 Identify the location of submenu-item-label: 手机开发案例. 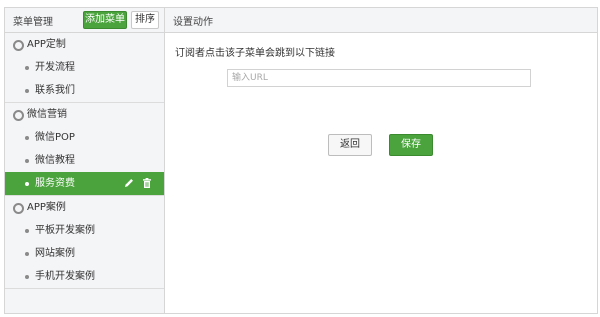
(65, 276).